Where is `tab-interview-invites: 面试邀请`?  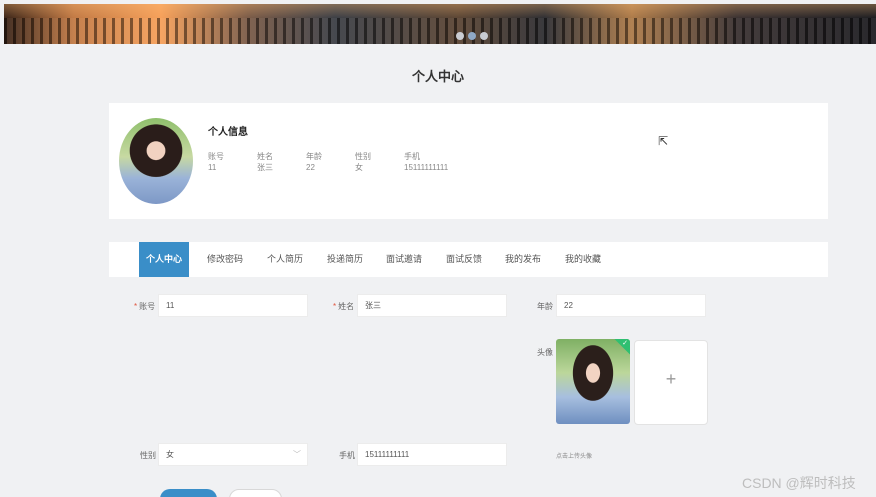
tab-interview-invites: 面试邀请 is located at coordinates (404, 259).